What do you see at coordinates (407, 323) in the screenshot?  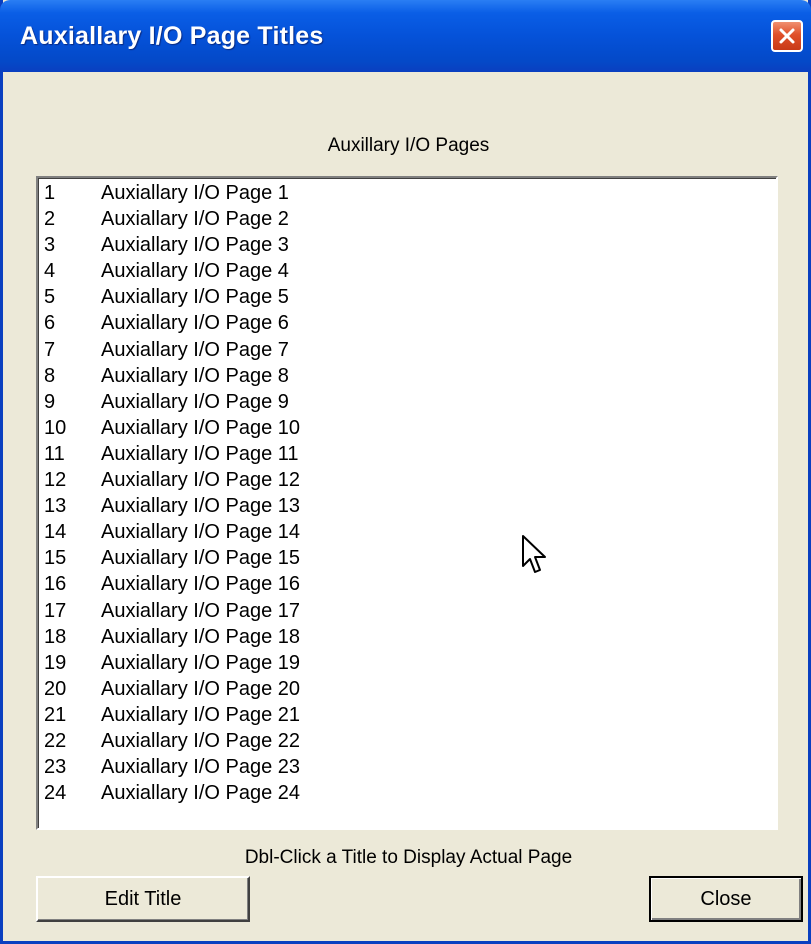 I see `list-item: 6 Auxiallary I/O Page 6` at bounding box center [407, 323].